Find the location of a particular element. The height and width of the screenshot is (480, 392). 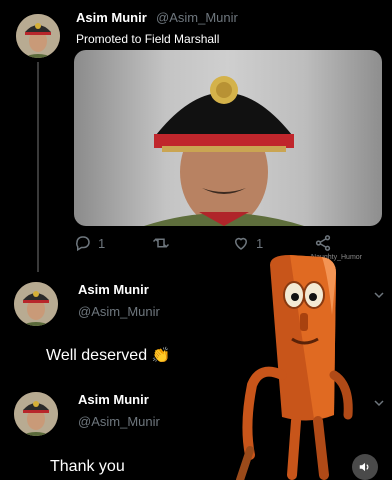

thread-line is located at coordinates (38, 167).